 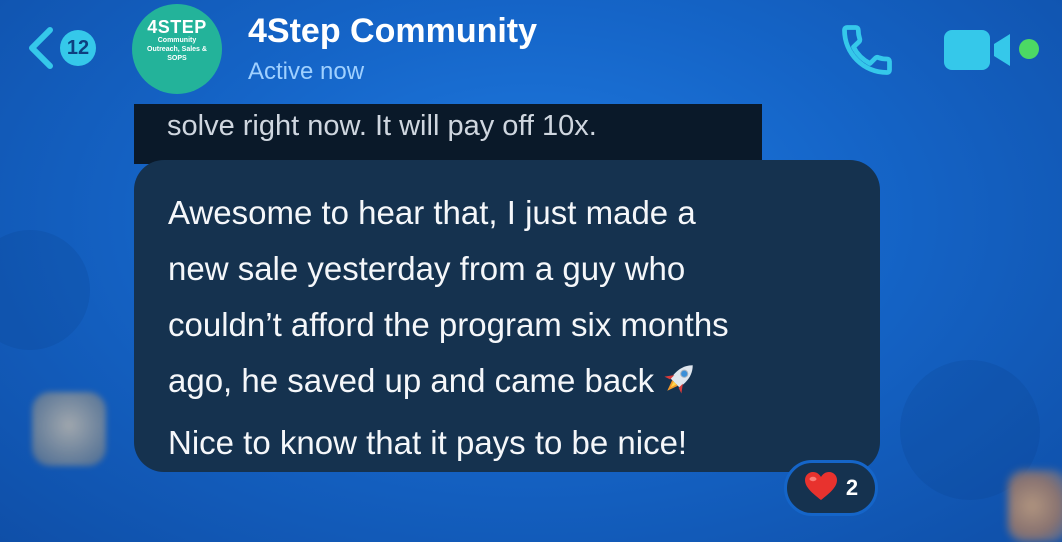 What do you see at coordinates (432, 212) in the screenshot?
I see `message-line: Awesome to hear that, I just made a` at bounding box center [432, 212].